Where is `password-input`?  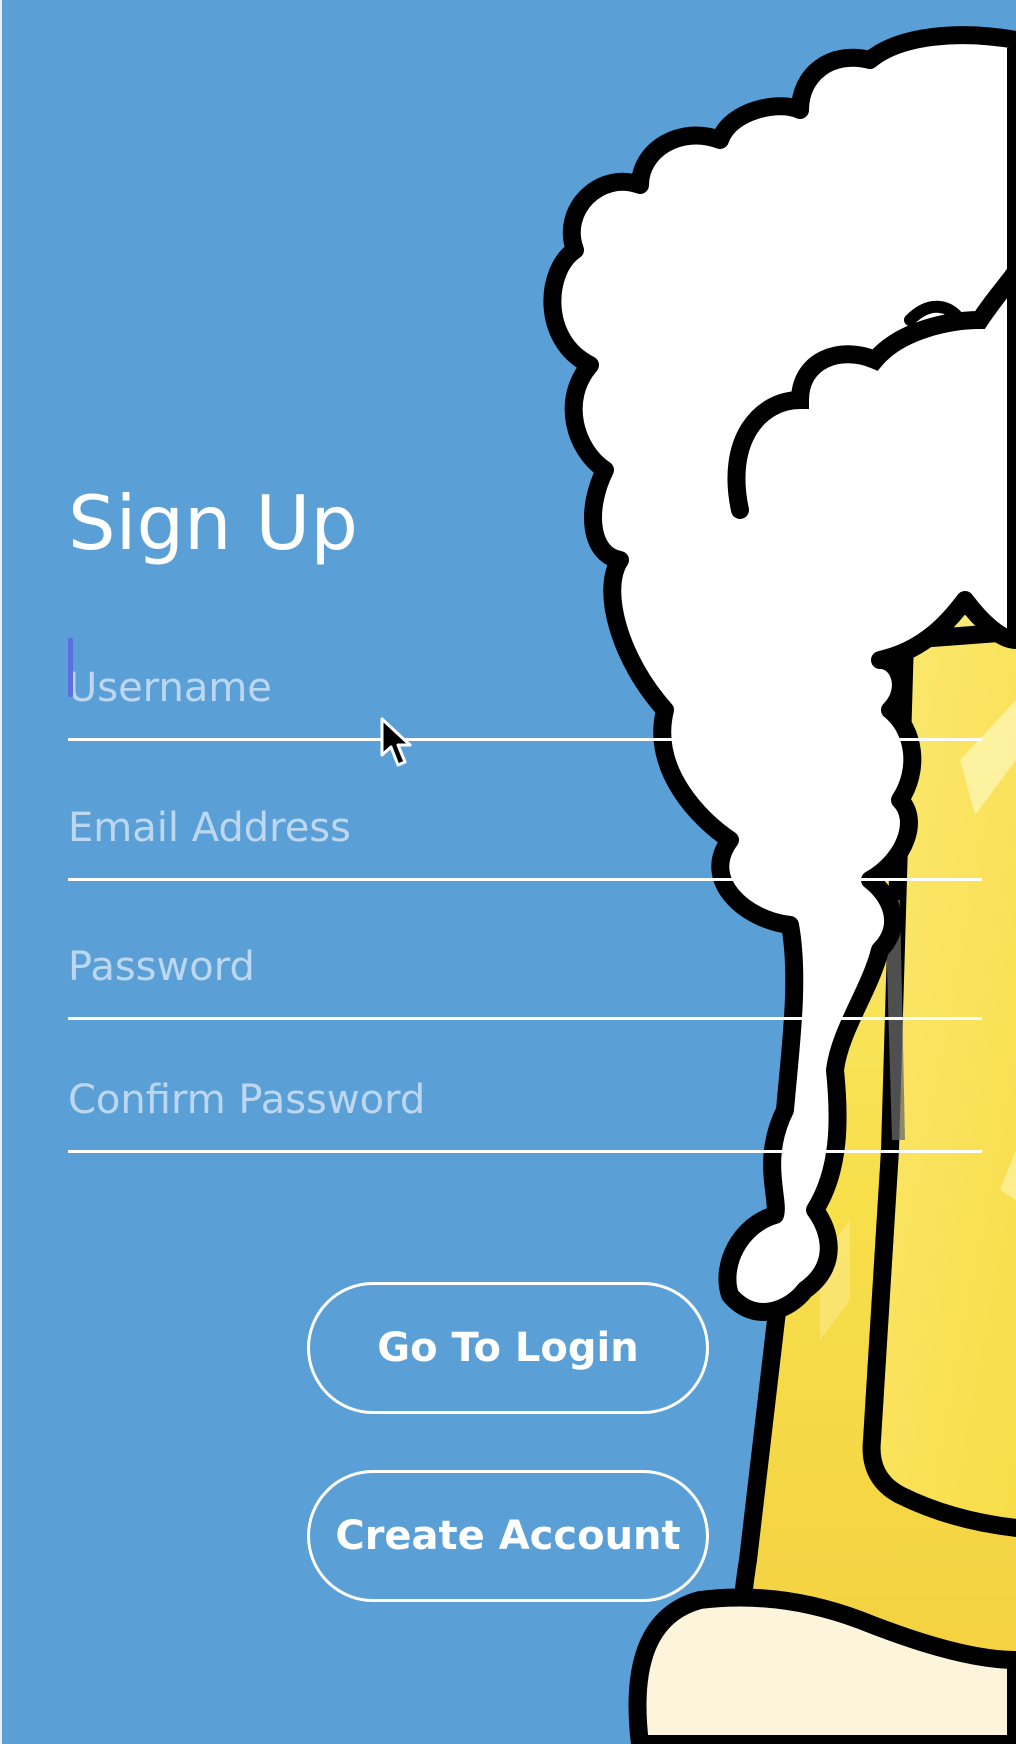
password-input is located at coordinates (525, 967).